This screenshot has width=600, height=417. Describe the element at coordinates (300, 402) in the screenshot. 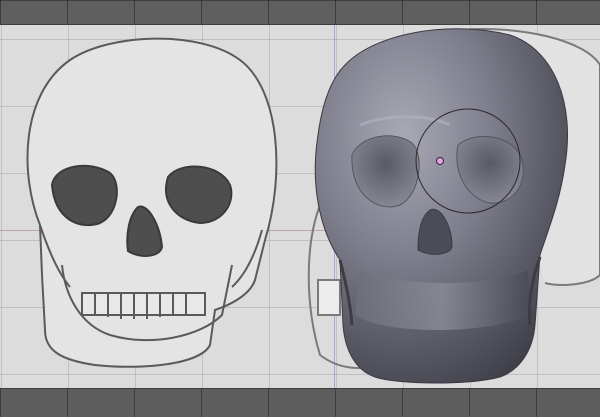

I see `bottom-toolbar-strip` at that location.